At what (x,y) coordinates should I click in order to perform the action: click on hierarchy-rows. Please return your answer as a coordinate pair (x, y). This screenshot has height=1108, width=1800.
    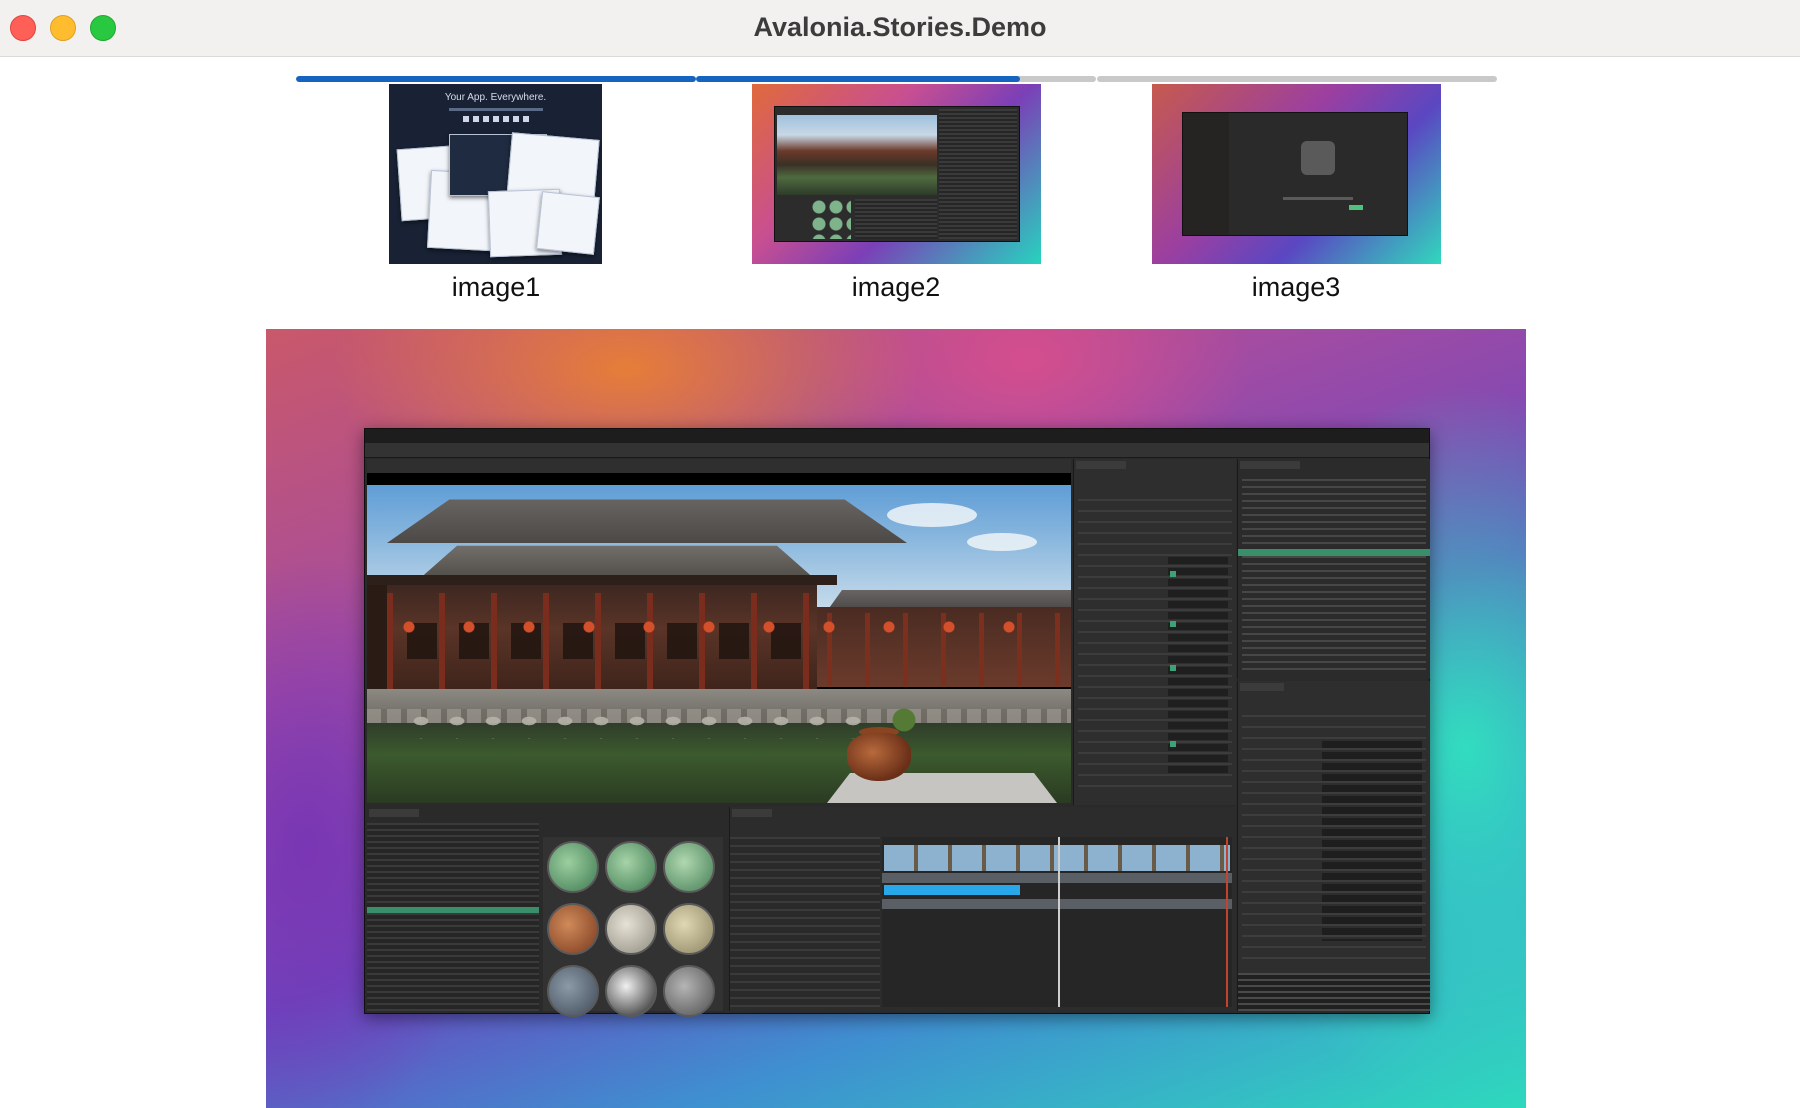
    Looking at the image, I should click on (1334, 577).